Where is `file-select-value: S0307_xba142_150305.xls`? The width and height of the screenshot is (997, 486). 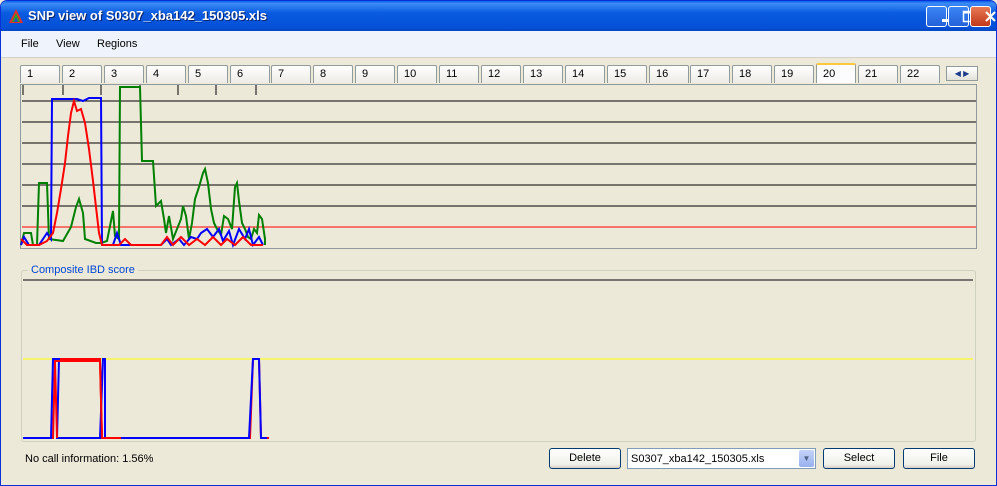 file-select-value: S0307_xba142_150305.xls is located at coordinates (698, 459).